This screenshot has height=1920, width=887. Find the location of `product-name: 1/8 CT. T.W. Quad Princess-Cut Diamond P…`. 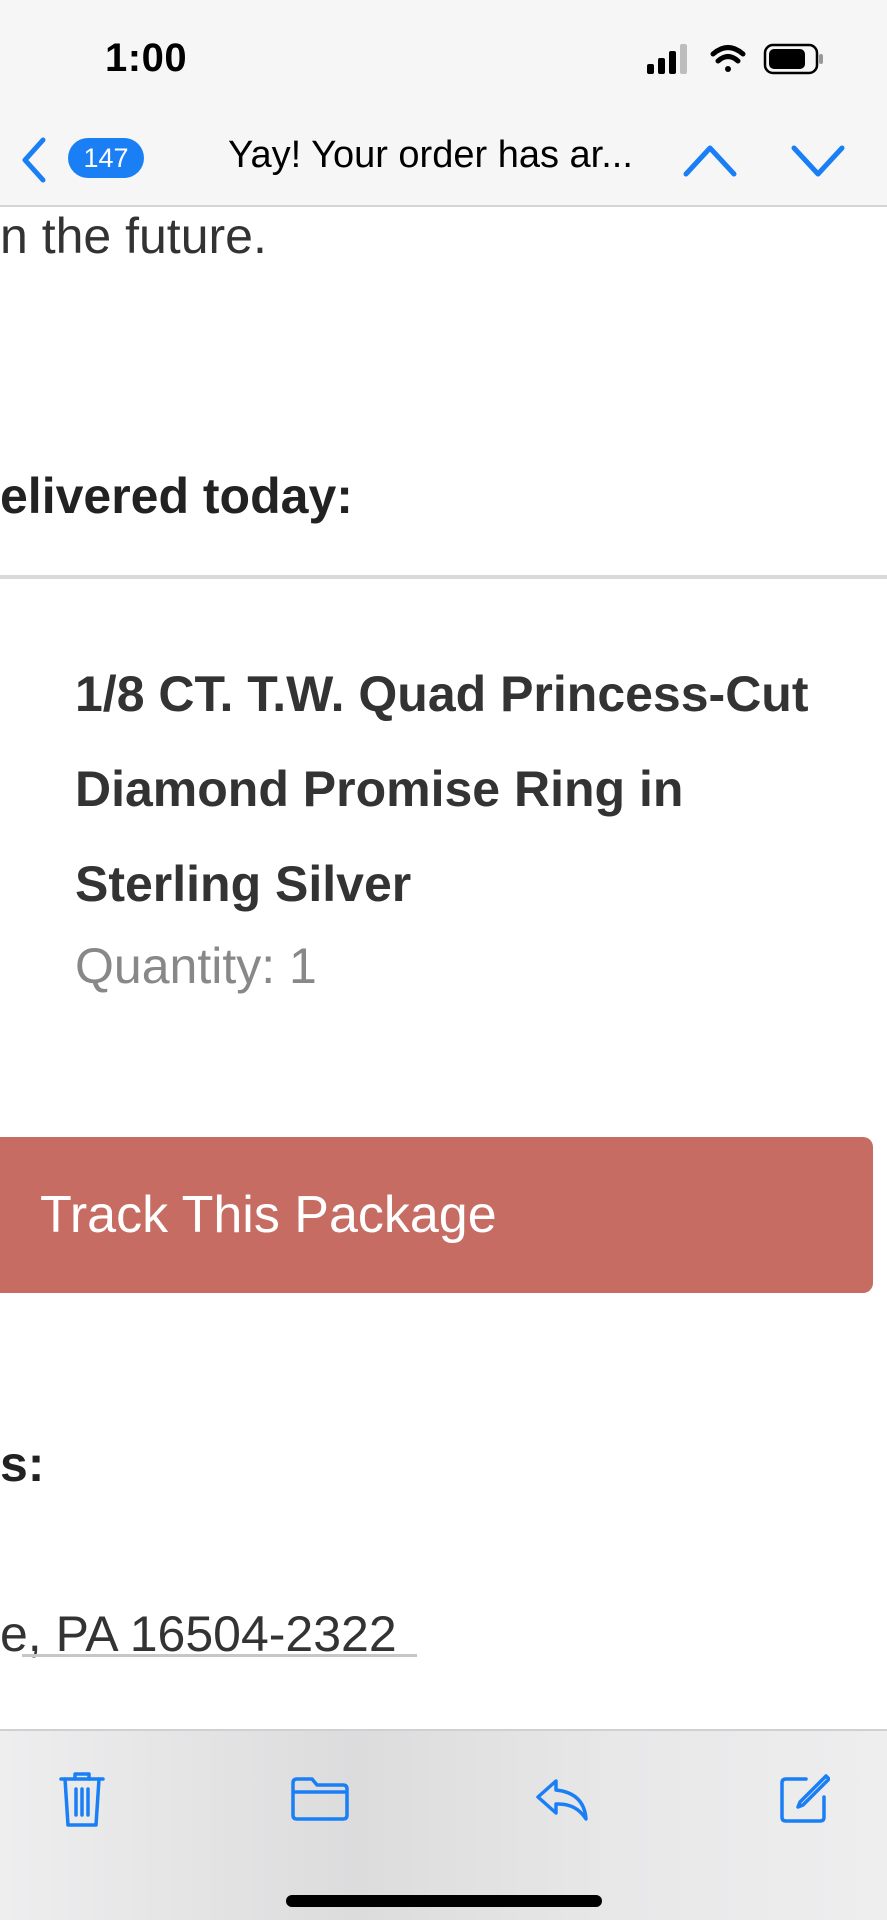

product-name: 1/8 CT. T.W. Quad Princess-Cut Diamond P… is located at coordinates (481, 789).